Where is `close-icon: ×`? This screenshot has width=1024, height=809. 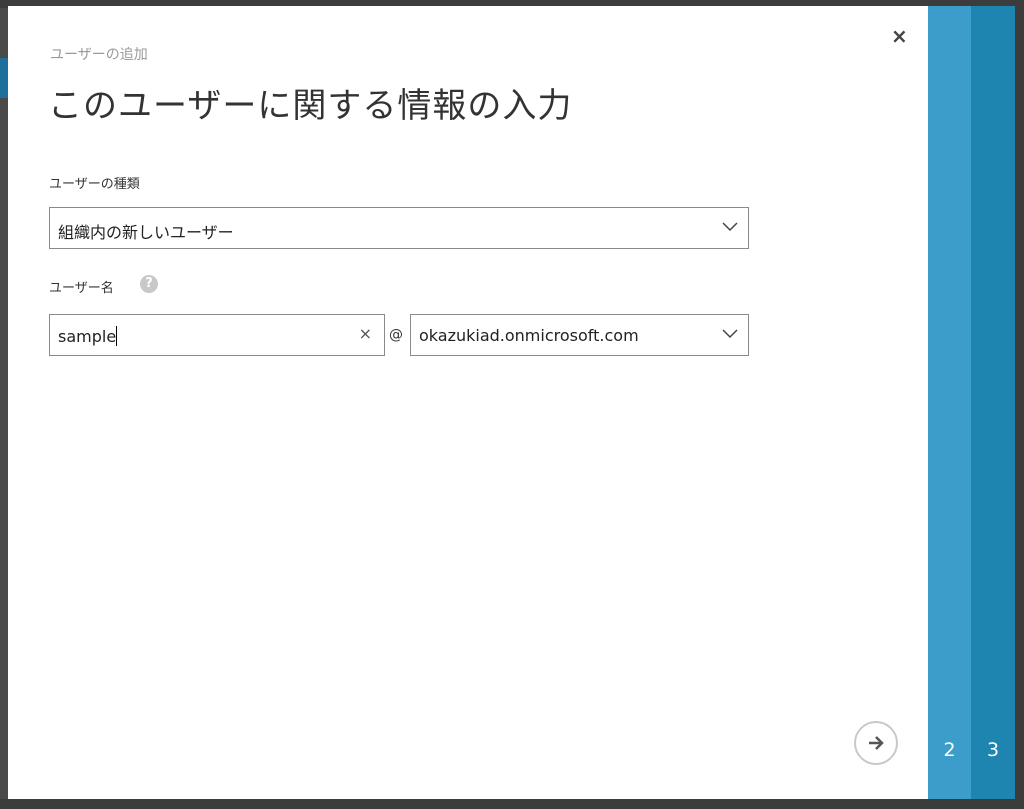 close-icon: × is located at coordinates (899, 36).